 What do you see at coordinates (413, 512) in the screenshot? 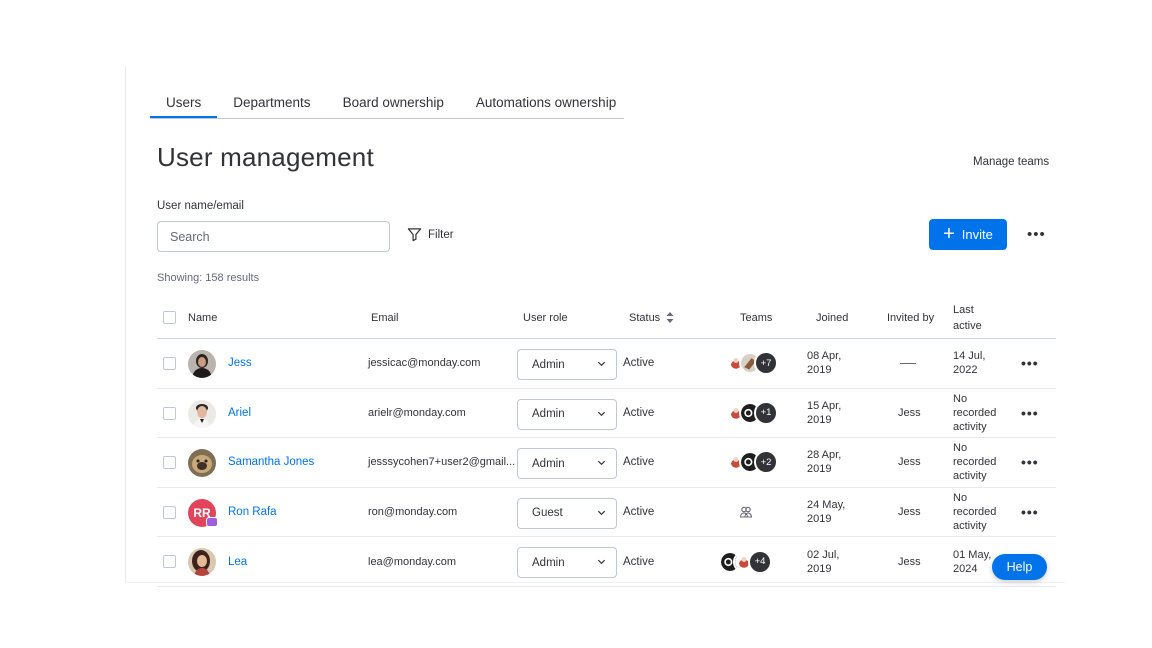
I see `user-email: ron@monday.com` at bounding box center [413, 512].